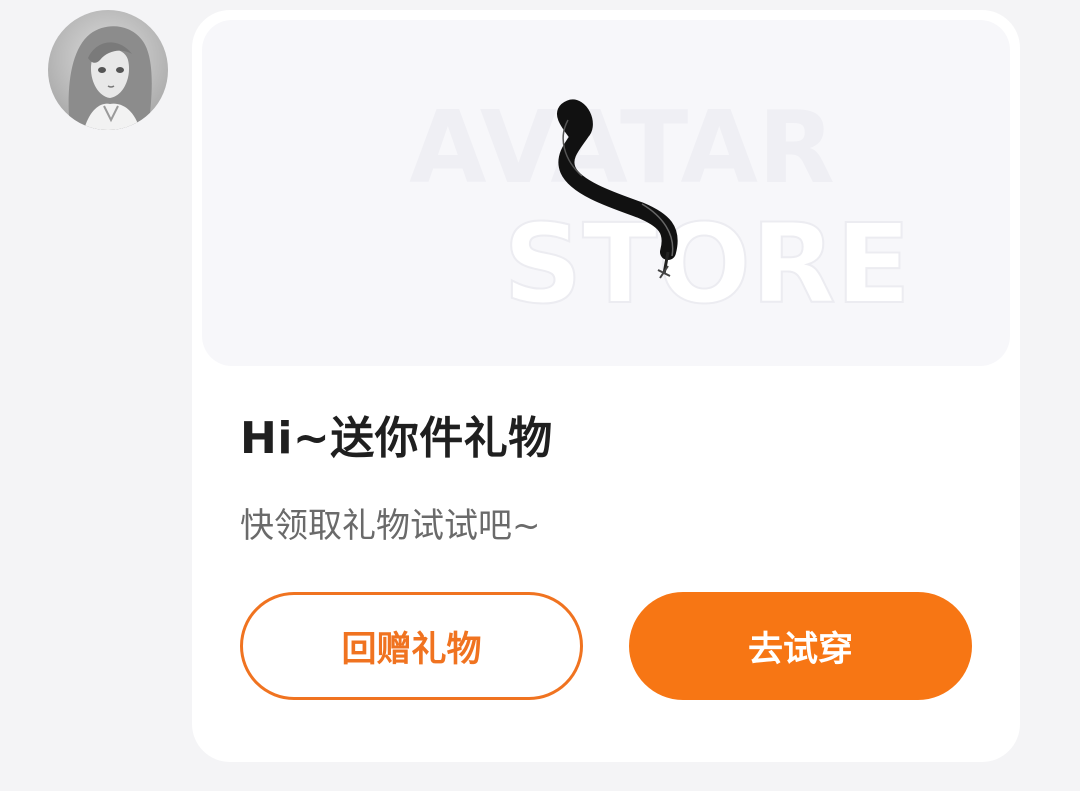 Image resolution: width=1080 pixels, height=791 pixels. What do you see at coordinates (396, 438) in the screenshot?
I see `gift-title: Hi~送你件礼物` at bounding box center [396, 438].